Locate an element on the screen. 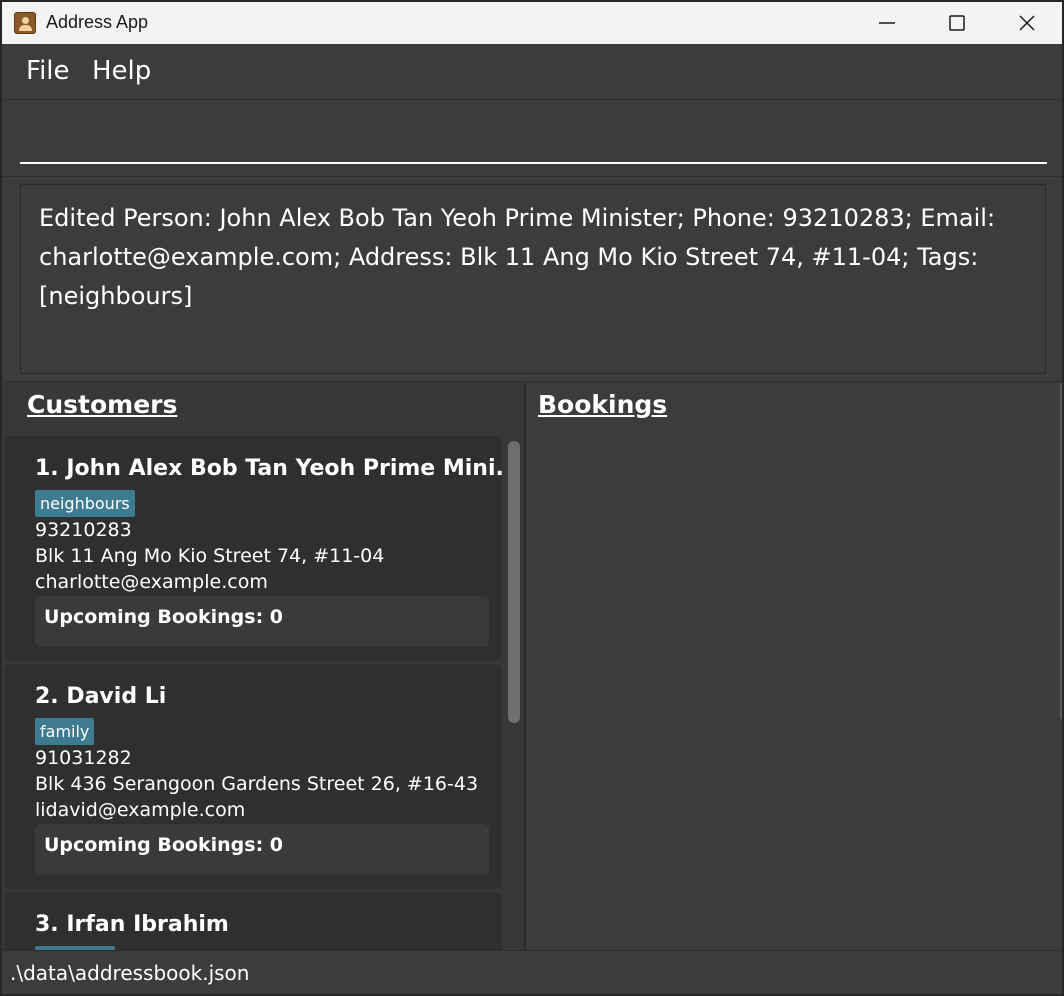  customer-email: charlotte@example.com is located at coordinates (151, 582).